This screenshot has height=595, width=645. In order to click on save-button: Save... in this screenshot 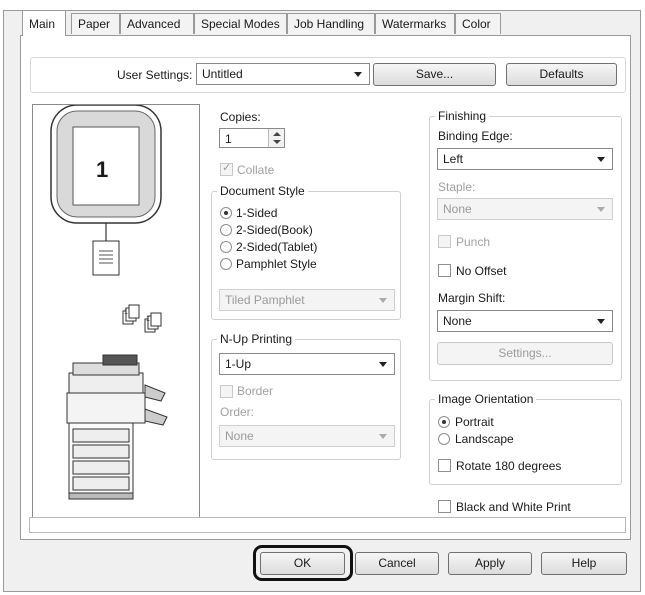, I will do `click(434, 74)`.